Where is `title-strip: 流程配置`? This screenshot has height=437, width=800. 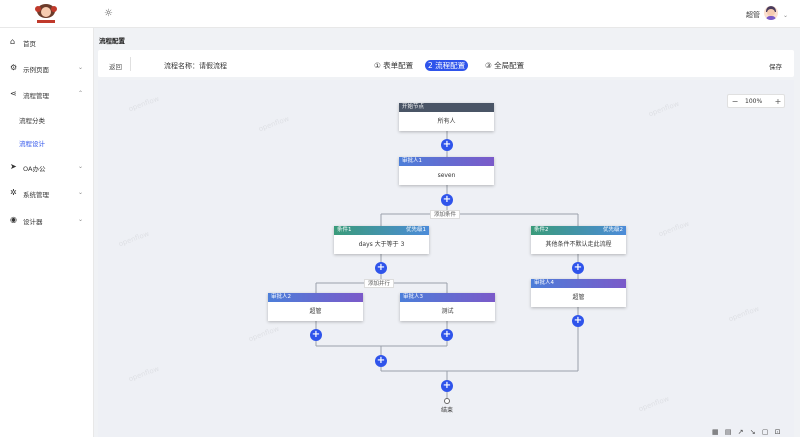
title-strip: 流程配置 is located at coordinates (447, 38).